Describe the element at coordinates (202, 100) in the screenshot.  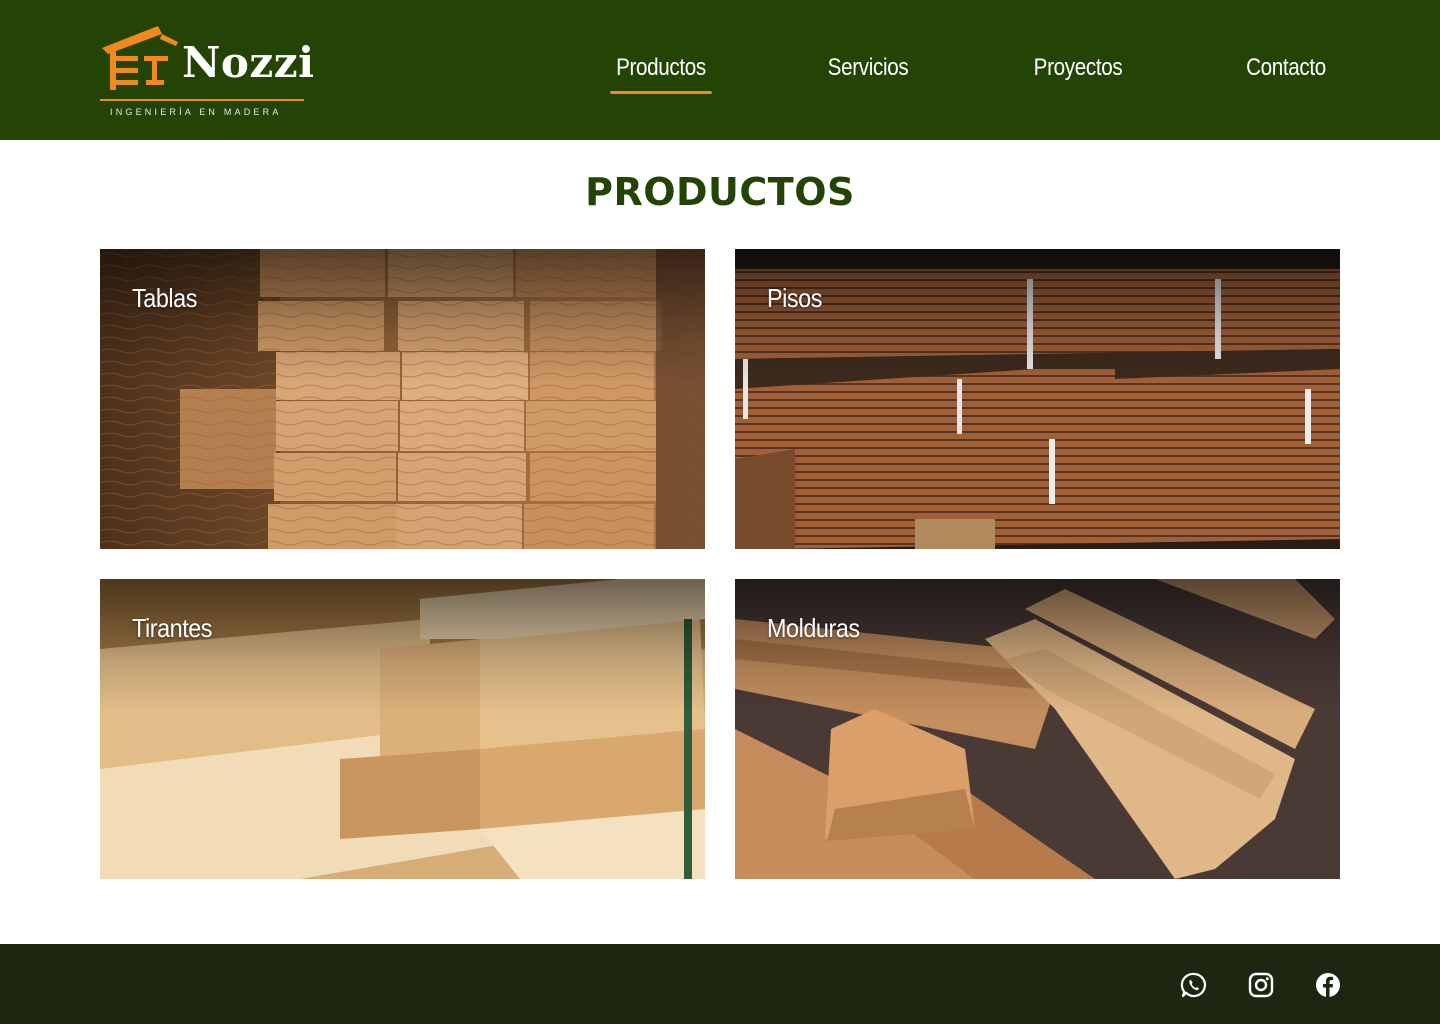
I see `logo-divider` at that location.